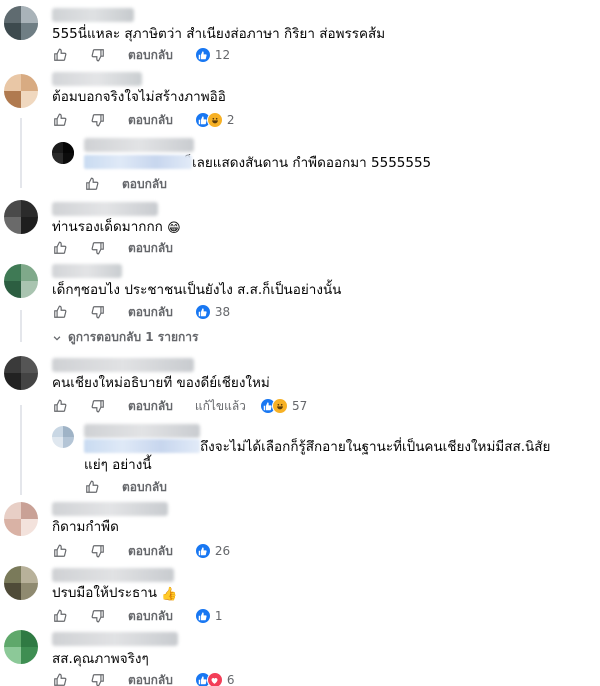 The image size is (600, 686). Describe the element at coordinates (169, 594) in the screenshot. I see `thumbs-up-emoji: 👍` at that location.